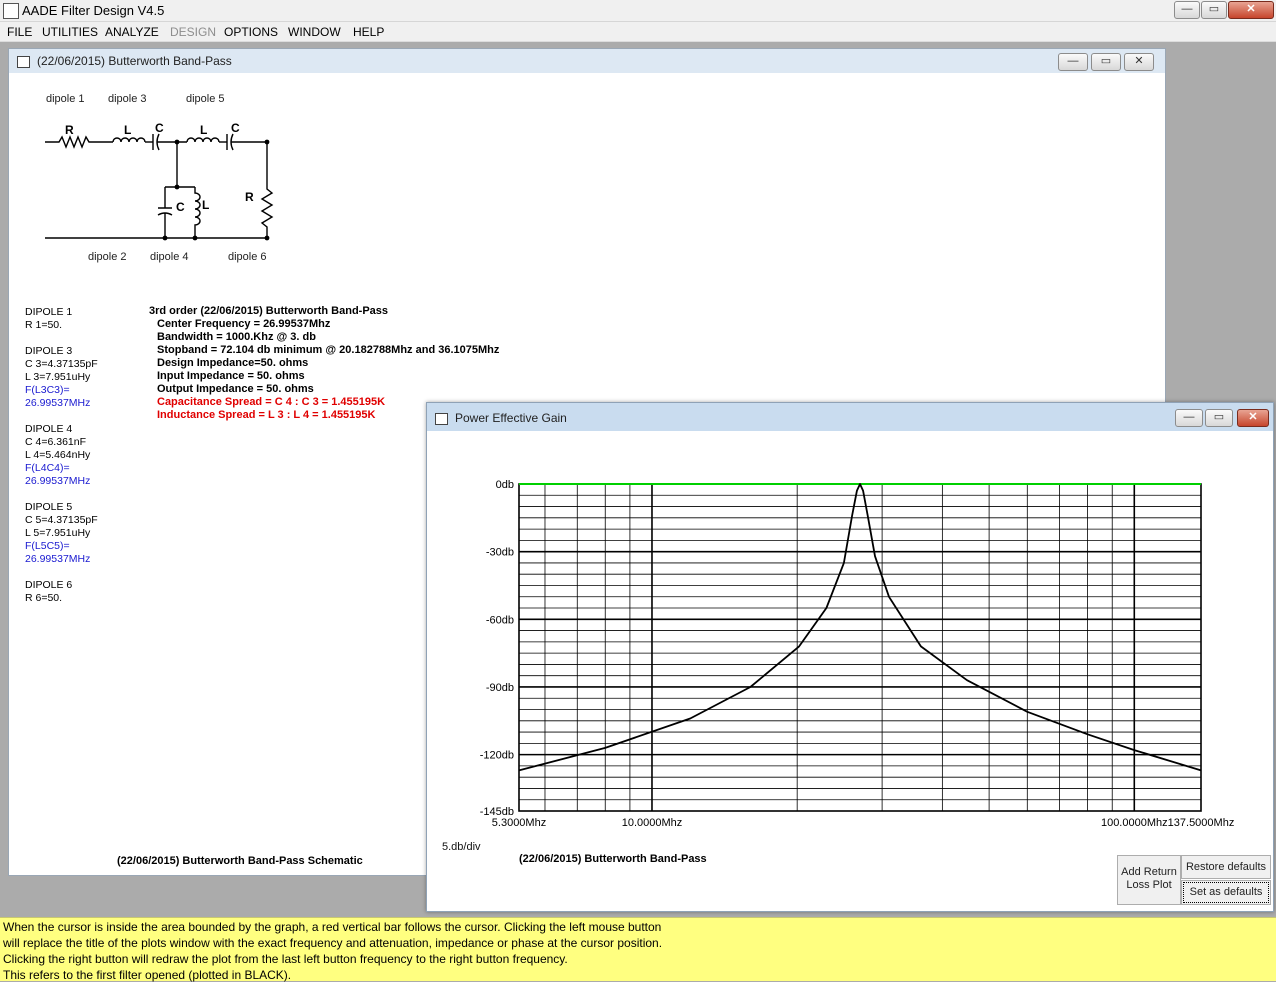  Describe the element at coordinates (235, 389) in the screenshot. I see `spec-line: Output Impedance = 50. ohms` at that location.